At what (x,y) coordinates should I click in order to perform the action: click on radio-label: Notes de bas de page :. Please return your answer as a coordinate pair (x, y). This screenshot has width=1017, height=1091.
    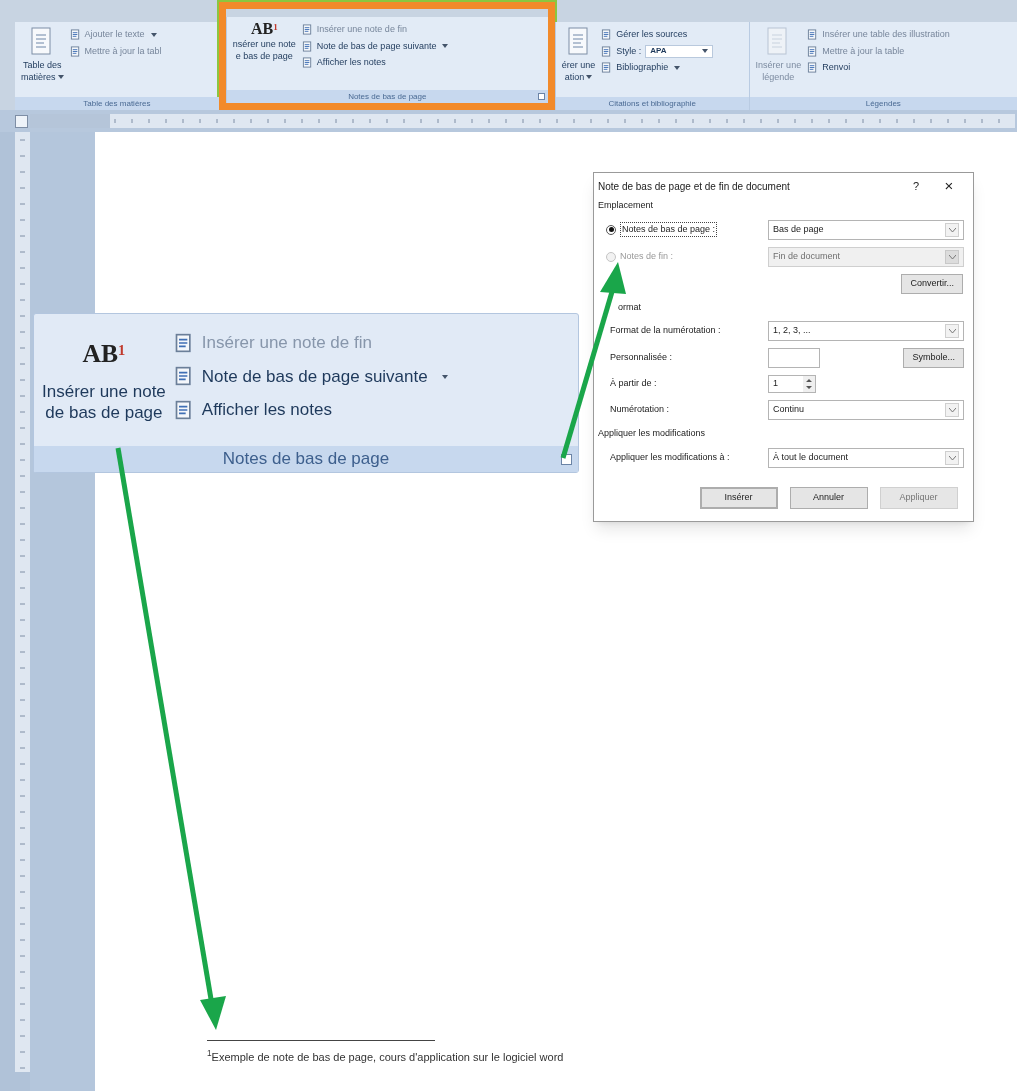
    Looking at the image, I should click on (669, 229).